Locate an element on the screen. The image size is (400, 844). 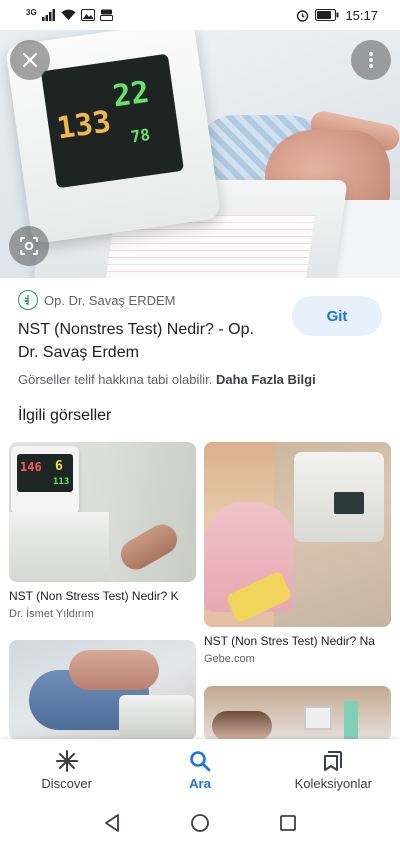
copyright-text: Görseller telif hakkına tabi olabilir. is located at coordinates (115, 379).